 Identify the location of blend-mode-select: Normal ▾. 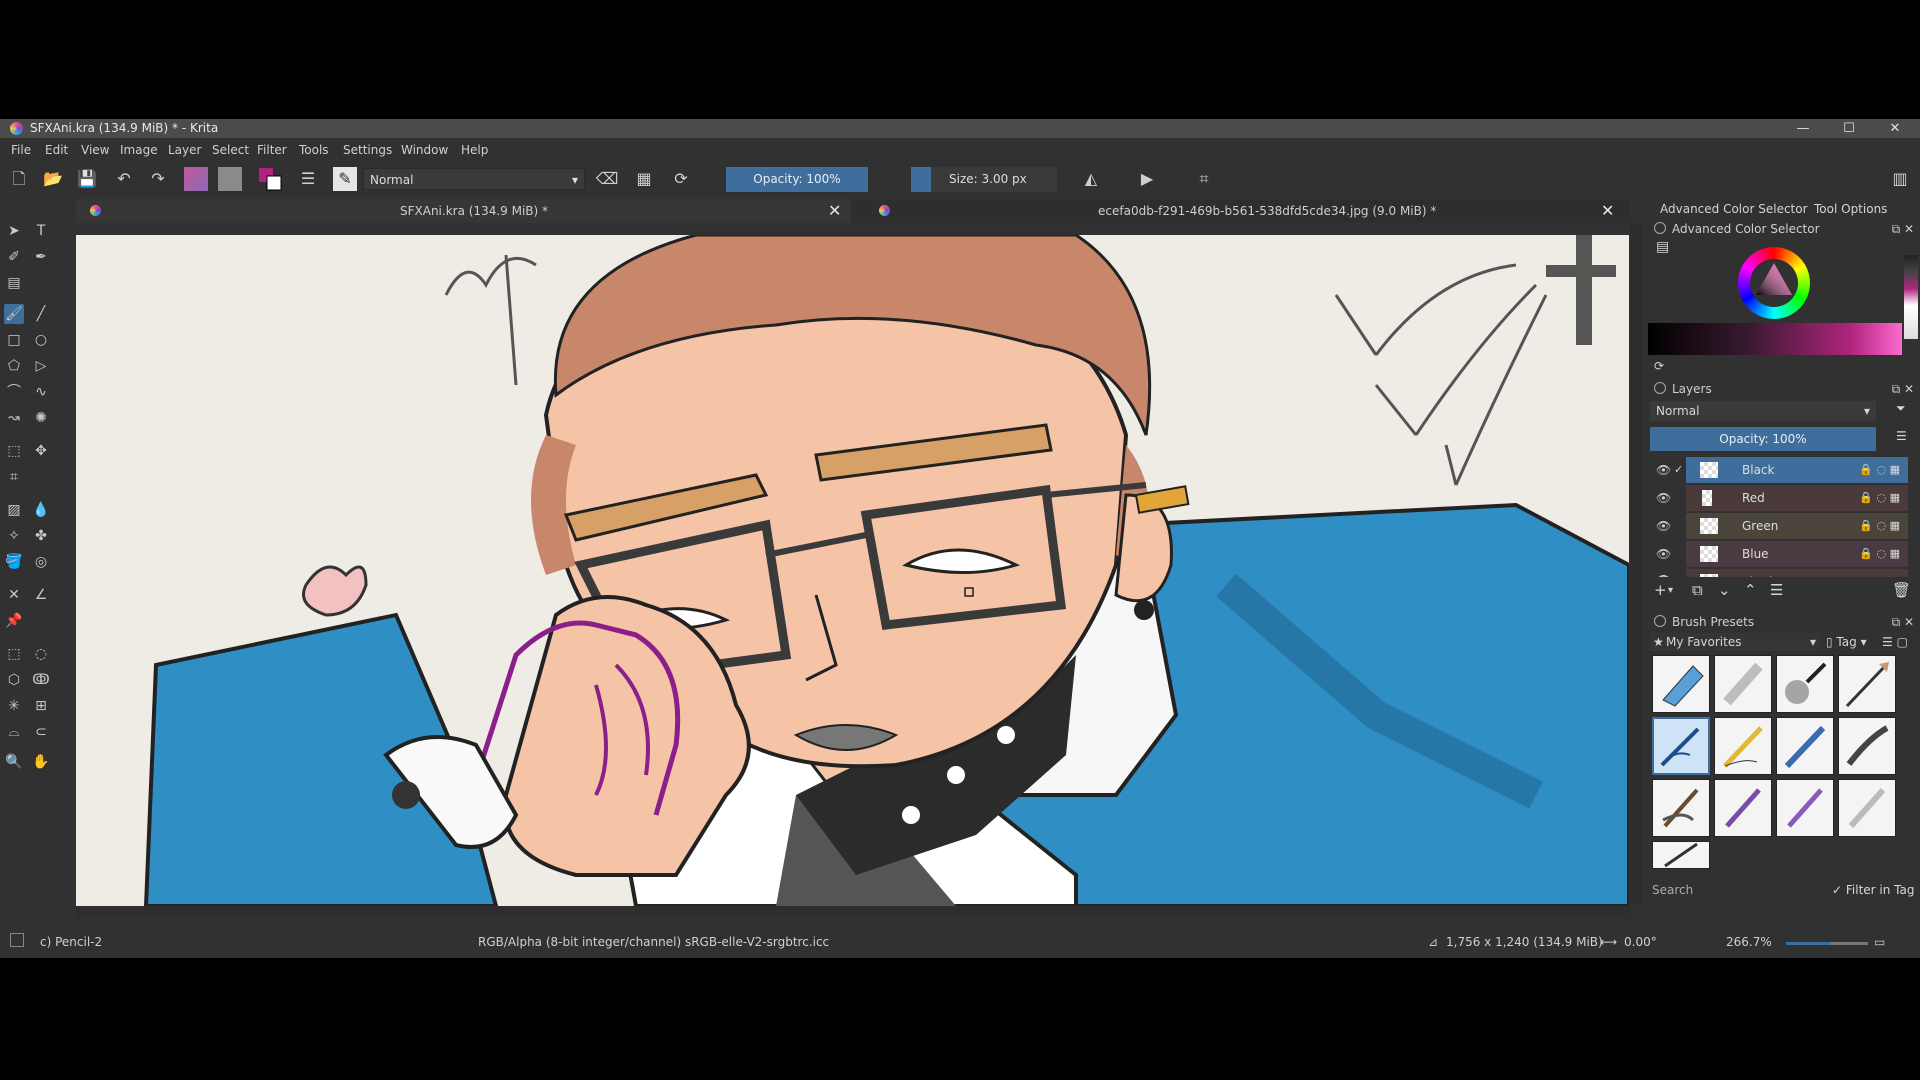
(474, 179).